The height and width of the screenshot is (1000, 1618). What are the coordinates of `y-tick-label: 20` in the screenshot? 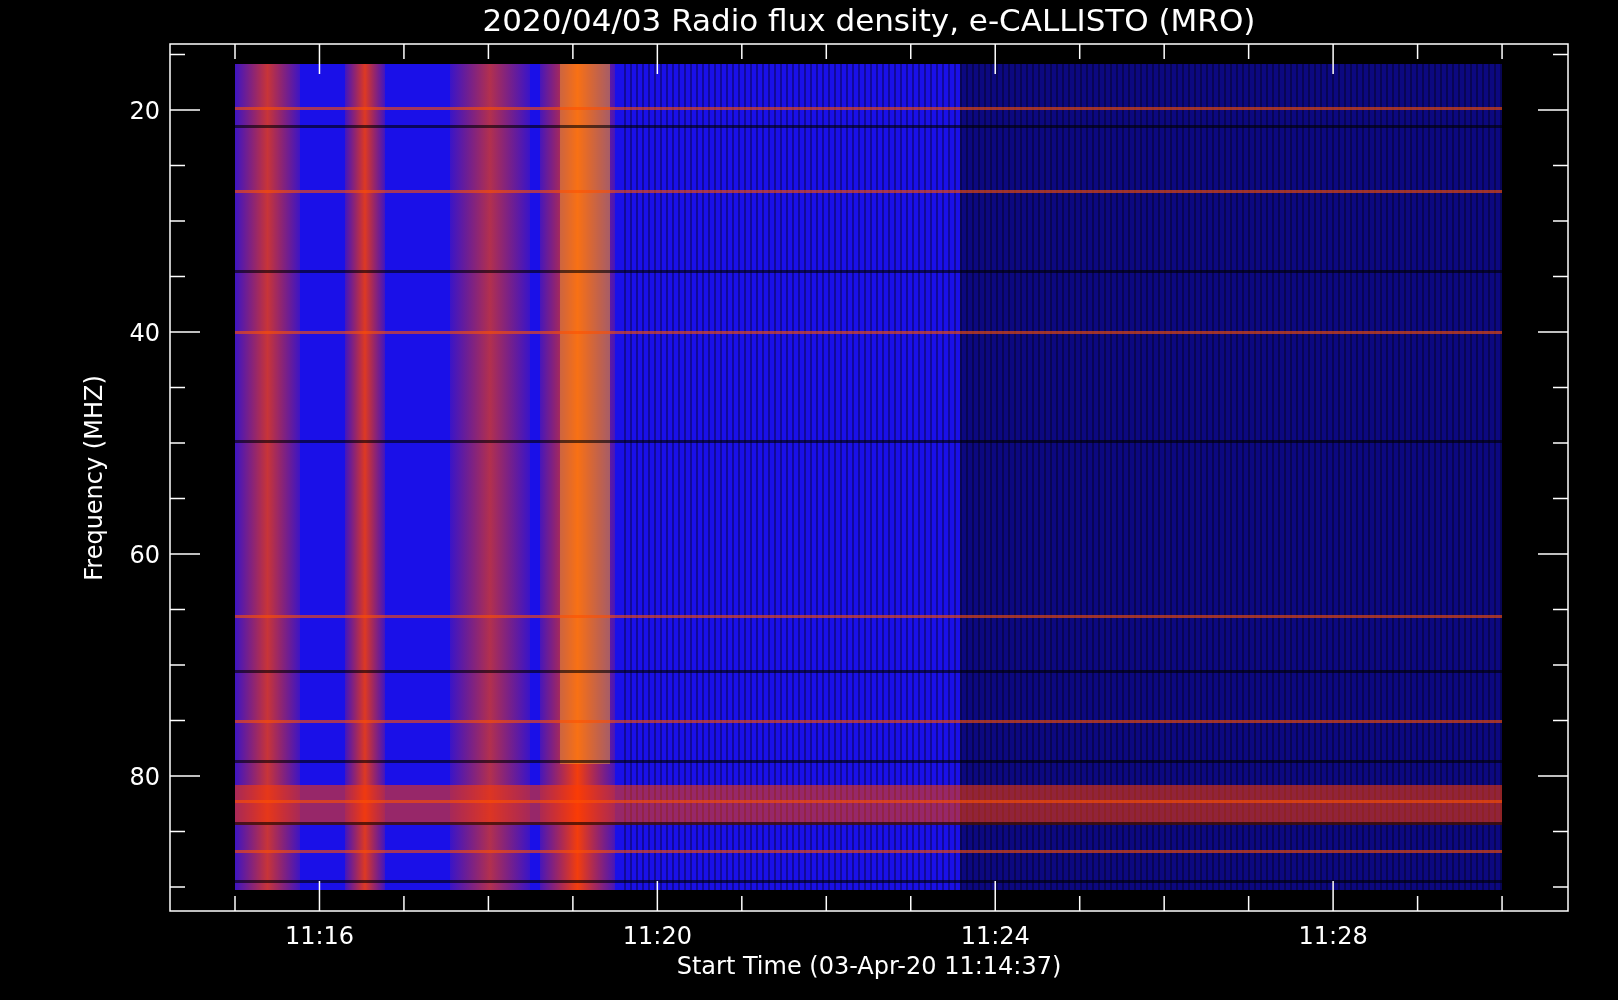 It's located at (144, 111).